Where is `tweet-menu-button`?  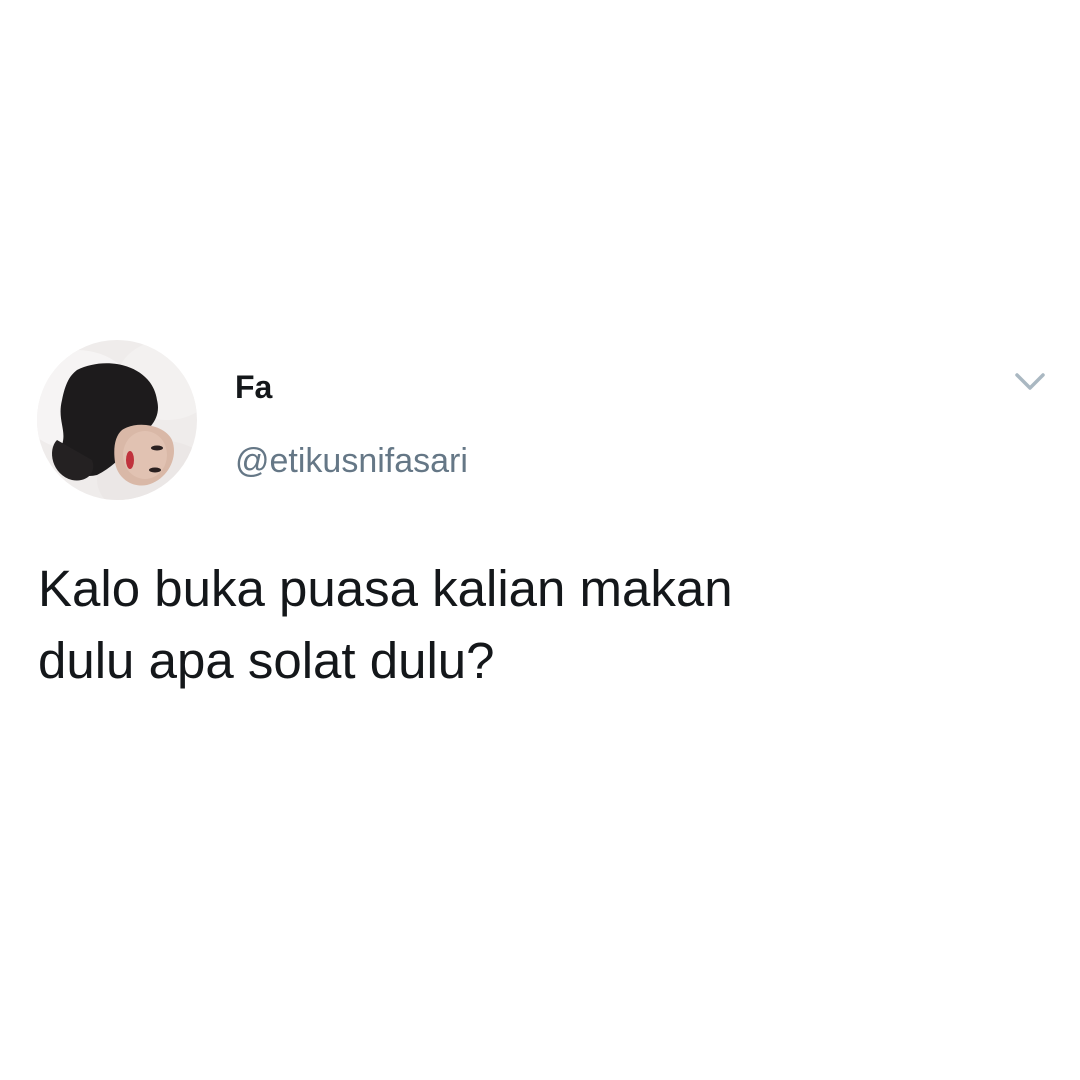
tweet-menu-button is located at coordinates (1030, 382).